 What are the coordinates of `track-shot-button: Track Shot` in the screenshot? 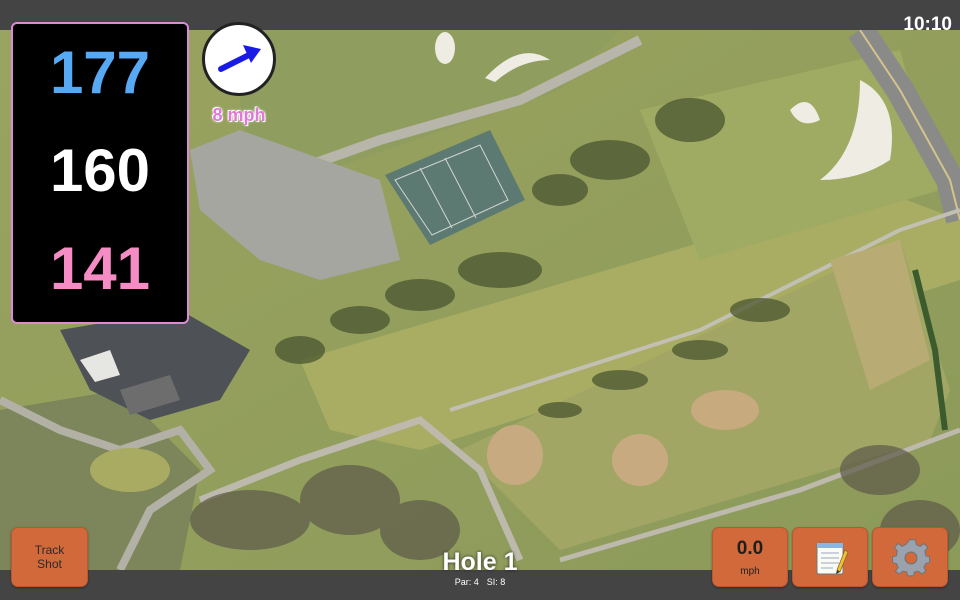 It's located at (49, 557).